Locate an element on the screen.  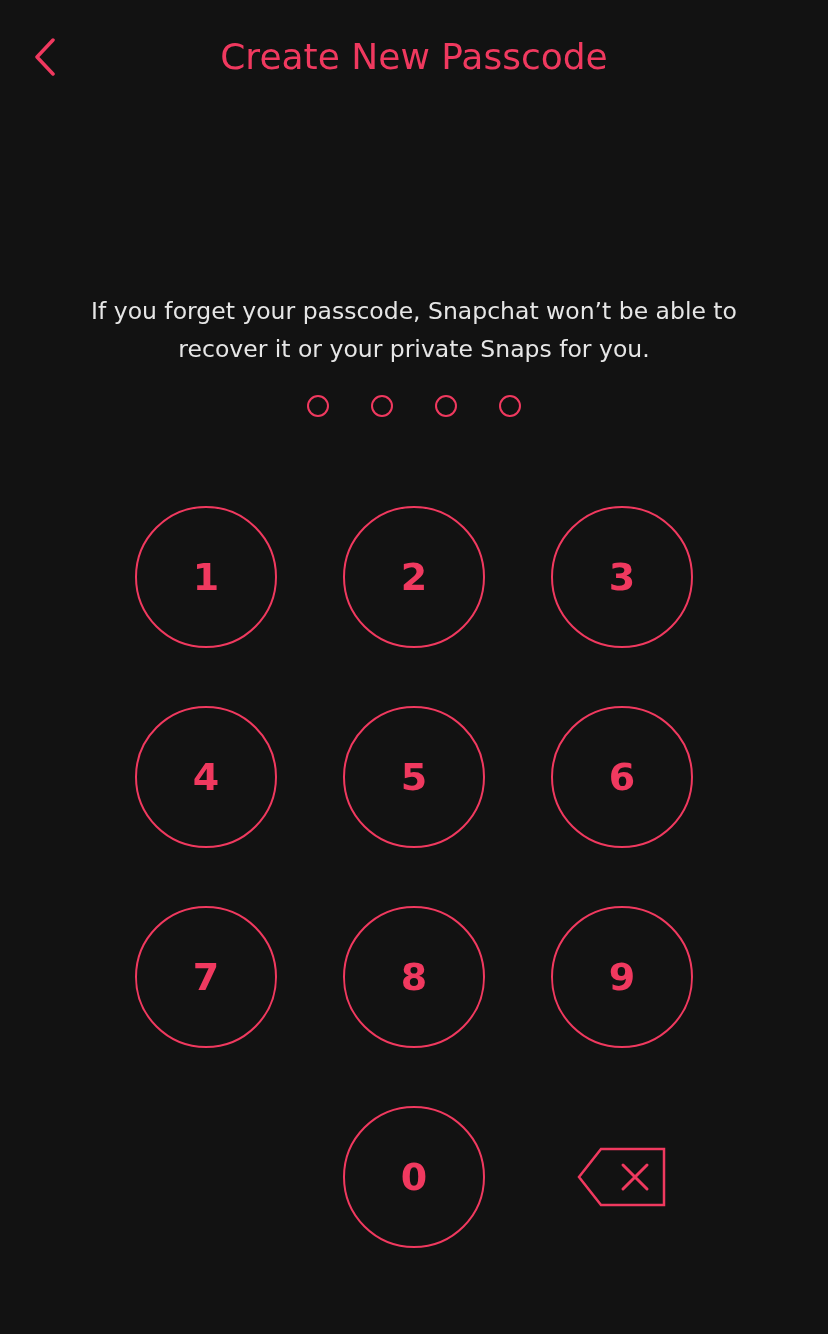
keypad-key: 1 is located at coordinates (206, 577).